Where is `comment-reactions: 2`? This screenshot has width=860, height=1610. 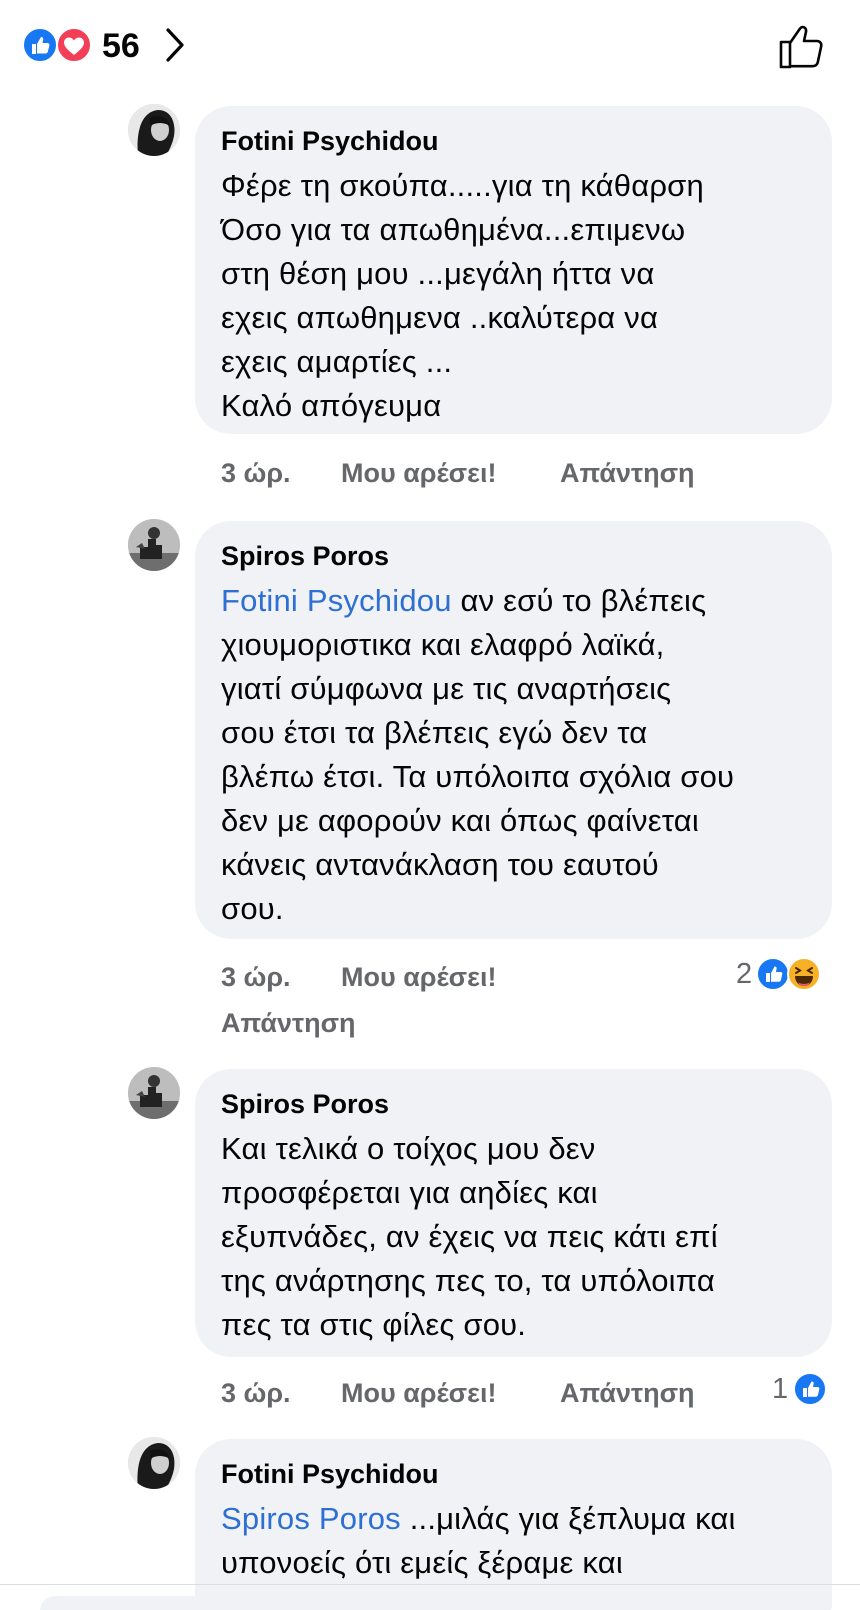 comment-reactions: 2 is located at coordinates (779, 974).